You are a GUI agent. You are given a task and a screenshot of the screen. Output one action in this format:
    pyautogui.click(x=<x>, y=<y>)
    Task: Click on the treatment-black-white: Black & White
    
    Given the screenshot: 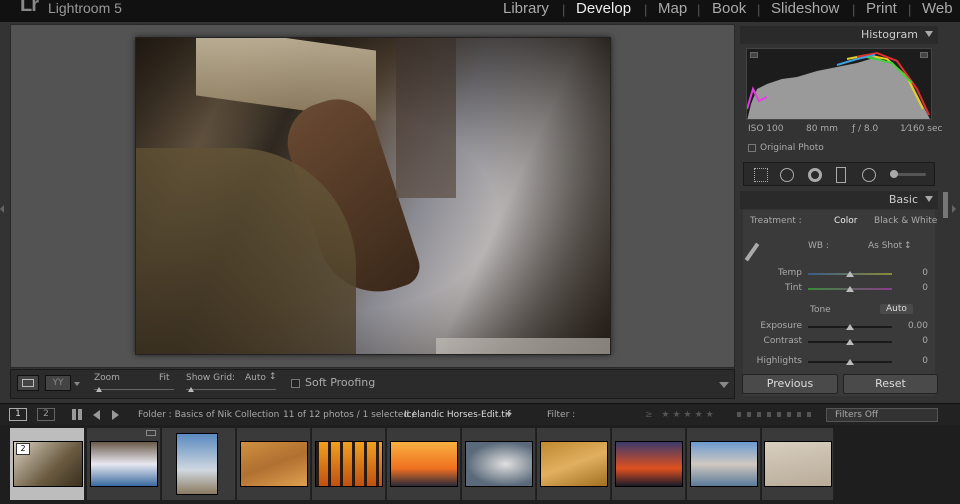 What is the action you would take?
    pyautogui.click(x=905, y=221)
    